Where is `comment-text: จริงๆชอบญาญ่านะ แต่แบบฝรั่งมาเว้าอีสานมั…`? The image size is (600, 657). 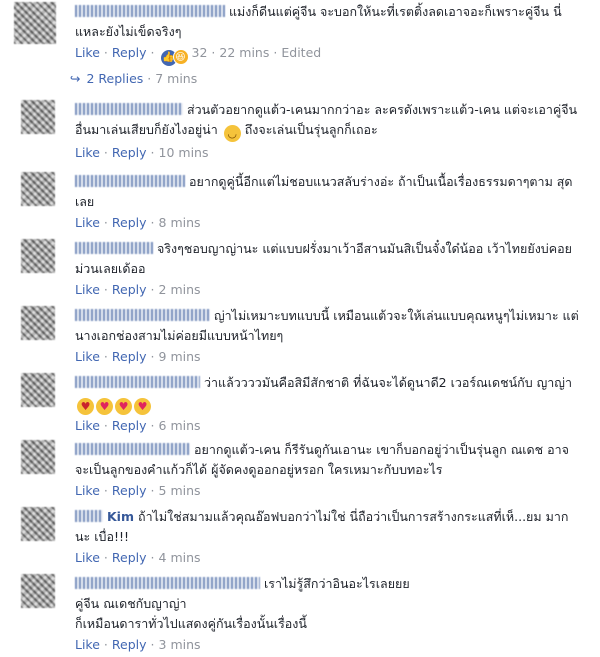
comment-text: จริงๆชอบญาญ่านะ แต่แบบฝรั่งมาเว้าอีสานมั… is located at coordinates (323, 258).